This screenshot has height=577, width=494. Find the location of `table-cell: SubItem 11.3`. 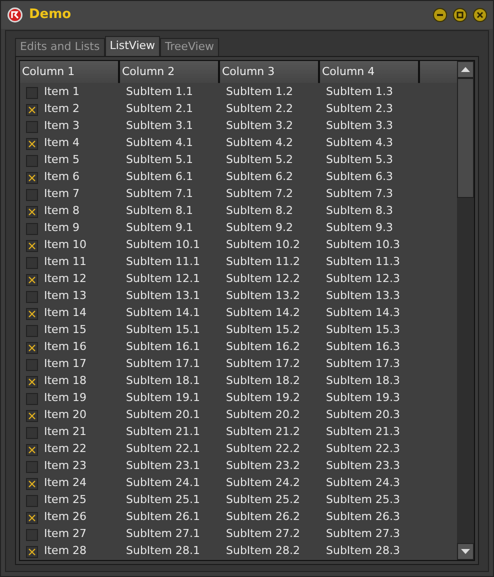

table-cell: SubItem 11.3 is located at coordinates (363, 261).